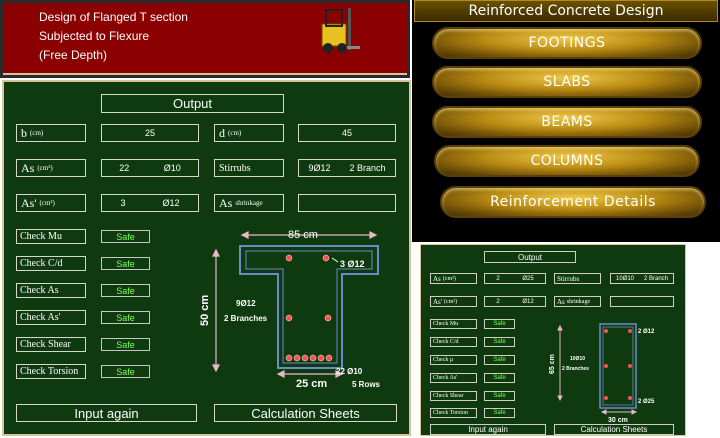  I want to click on check-as-label: Check As, so click(51, 290).